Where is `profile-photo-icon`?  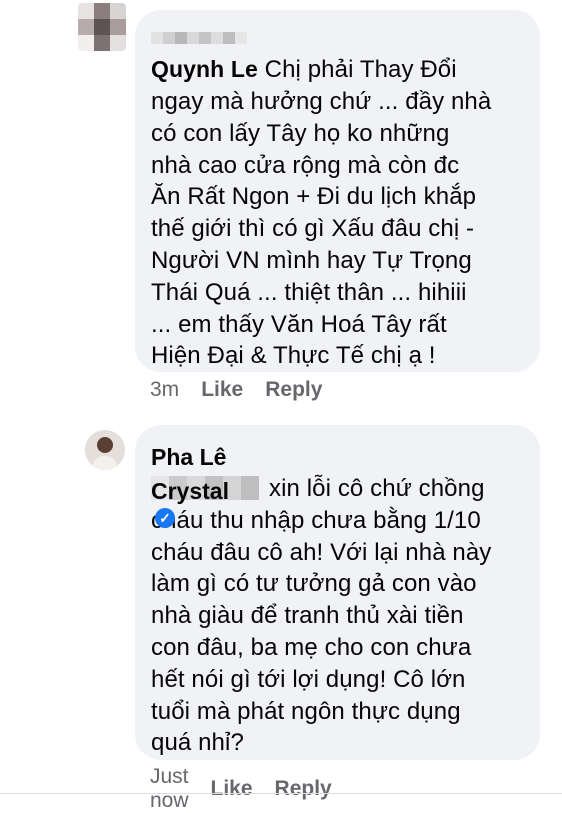 profile-photo-icon is located at coordinates (105, 450).